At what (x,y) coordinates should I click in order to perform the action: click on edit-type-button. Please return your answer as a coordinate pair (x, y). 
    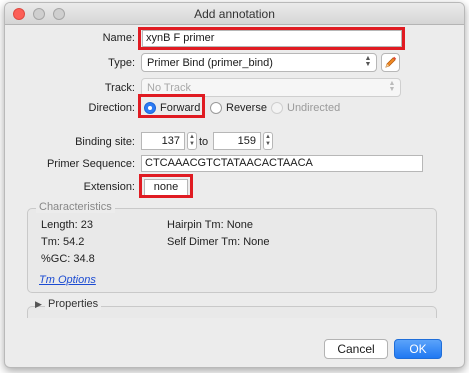
    Looking at the image, I should click on (390, 62).